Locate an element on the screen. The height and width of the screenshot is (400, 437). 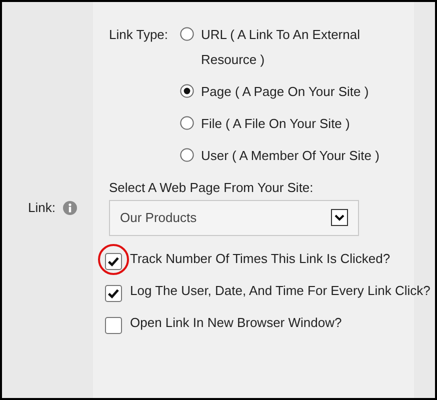
caret-icon is located at coordinates (339, 217).